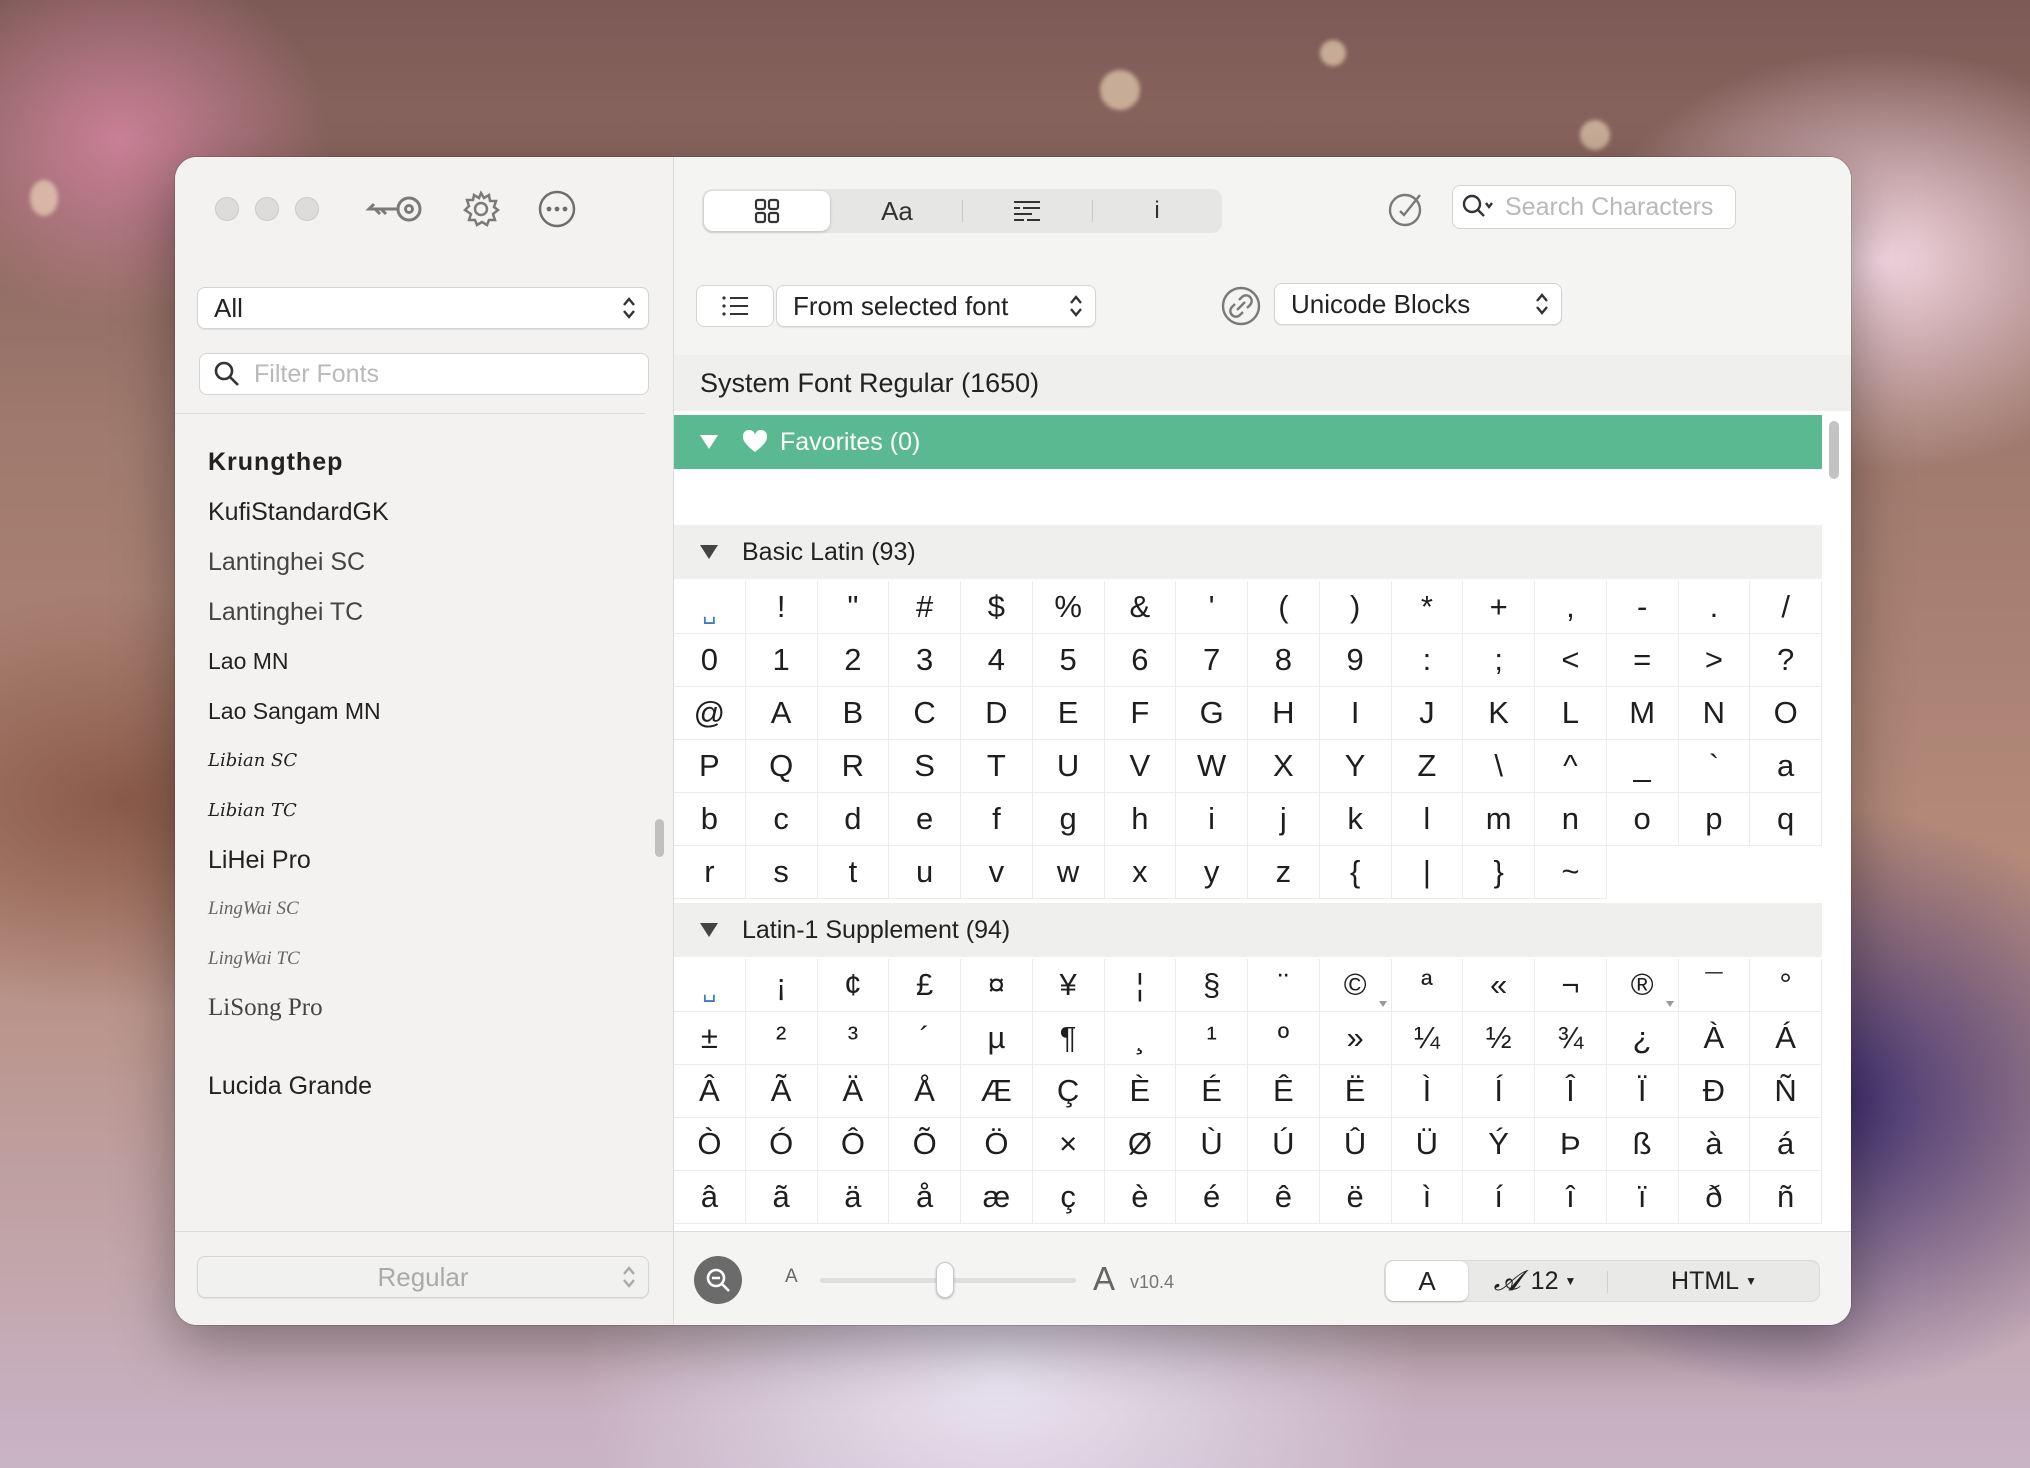 This screenshot has height=1468, width=2030. What do you see at coordinates (1499, 713) in the screenshot?
I see `character-cell: K` at bounding box center [1499, 713].